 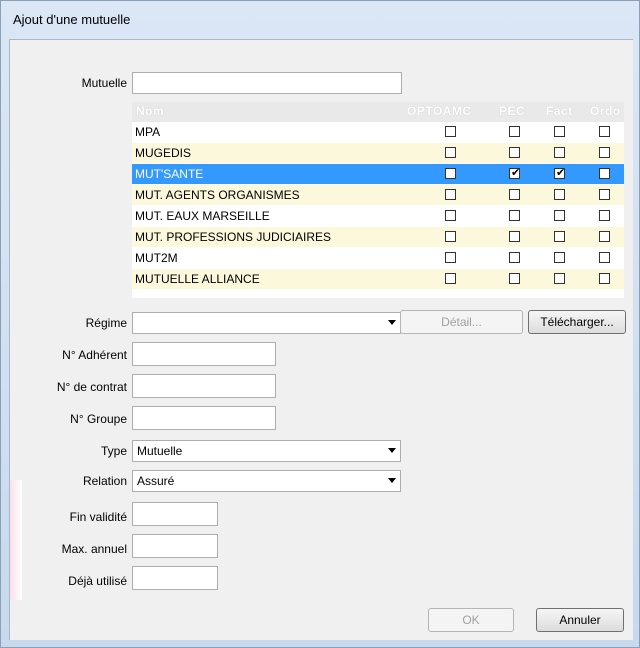 What do you see at coordinates (605, 111) in the screenshot?
I see `grid-header-ordo: Ordo` at bounding box center [605, 111].